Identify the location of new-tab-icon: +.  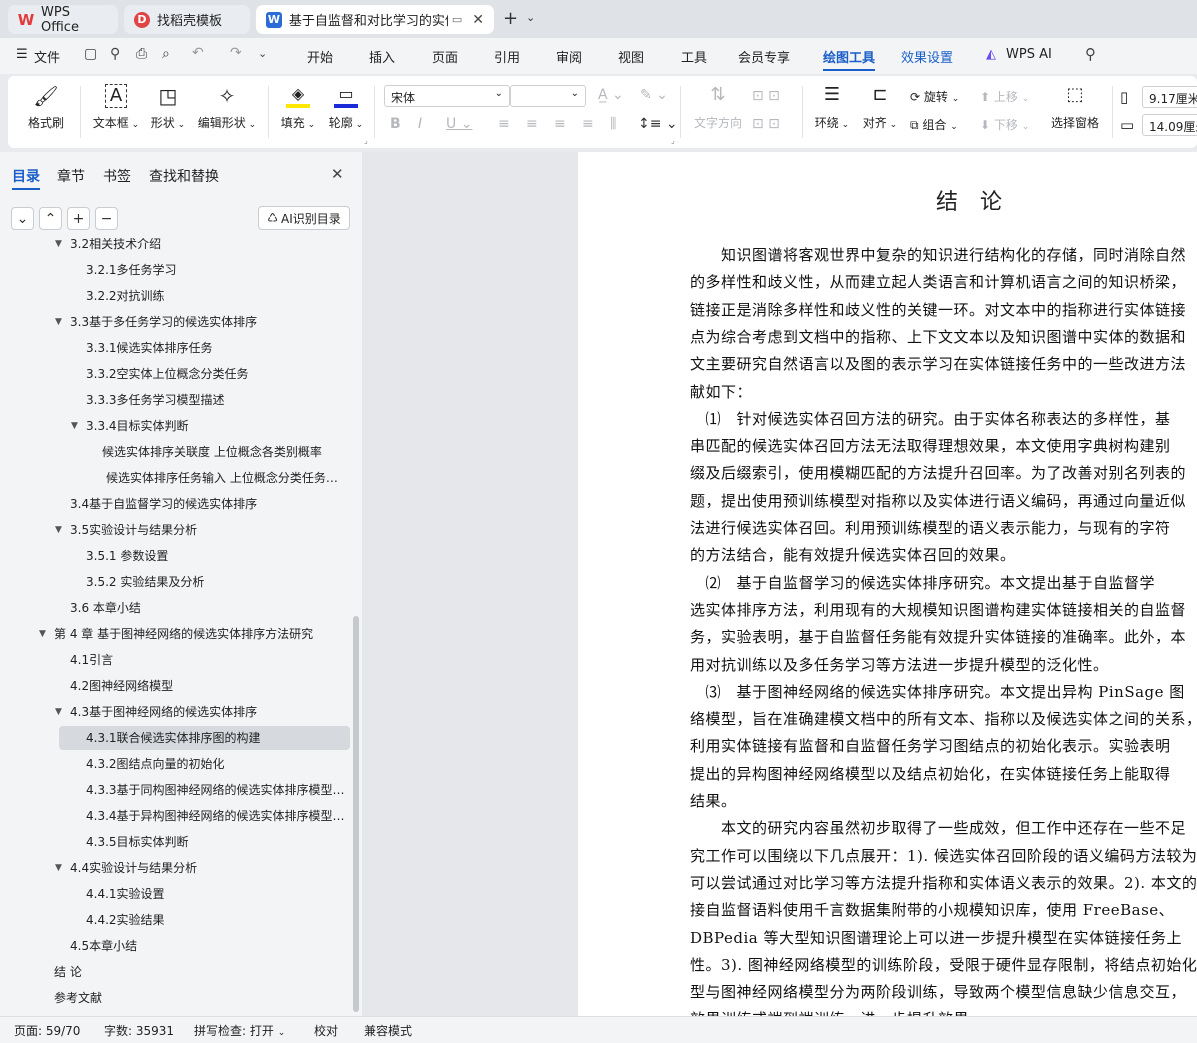
(510, 18).